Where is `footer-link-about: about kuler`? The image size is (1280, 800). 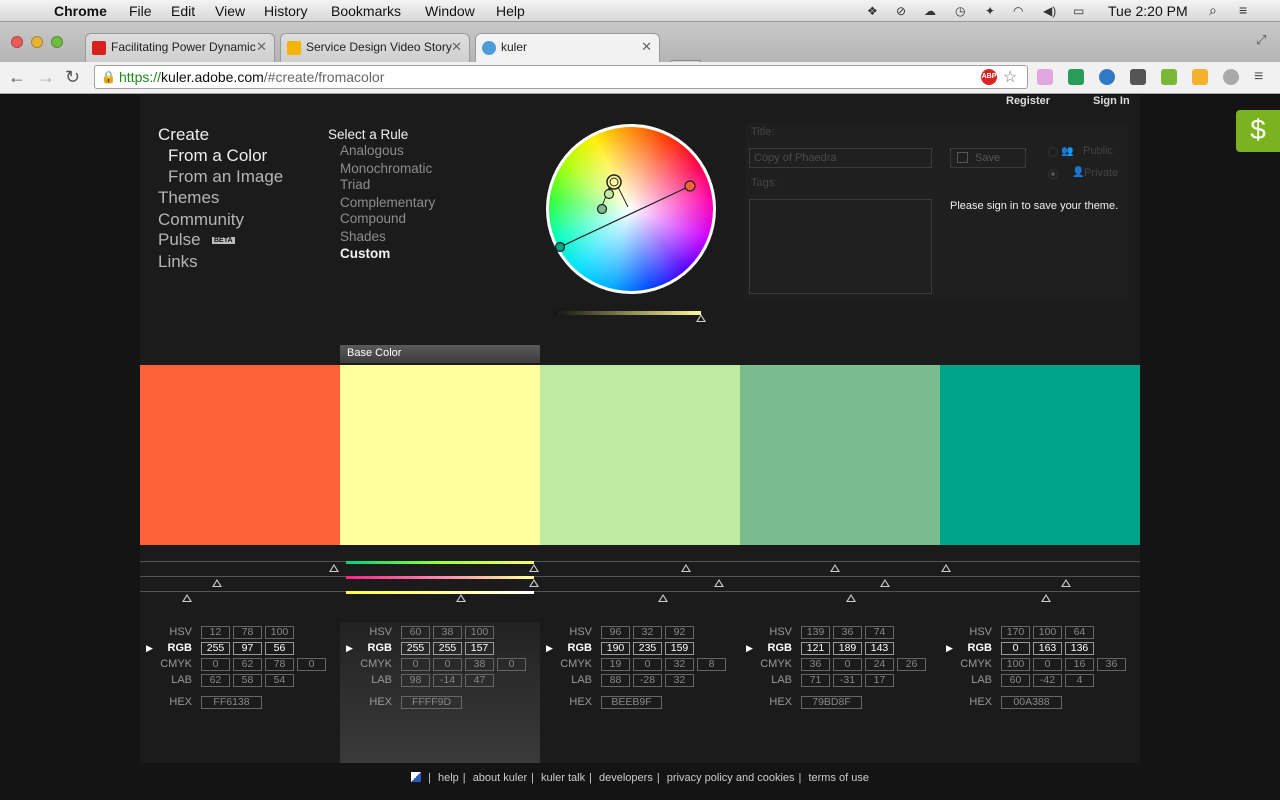
footer-link-about: about kuler is located at coordinates (500, 778).